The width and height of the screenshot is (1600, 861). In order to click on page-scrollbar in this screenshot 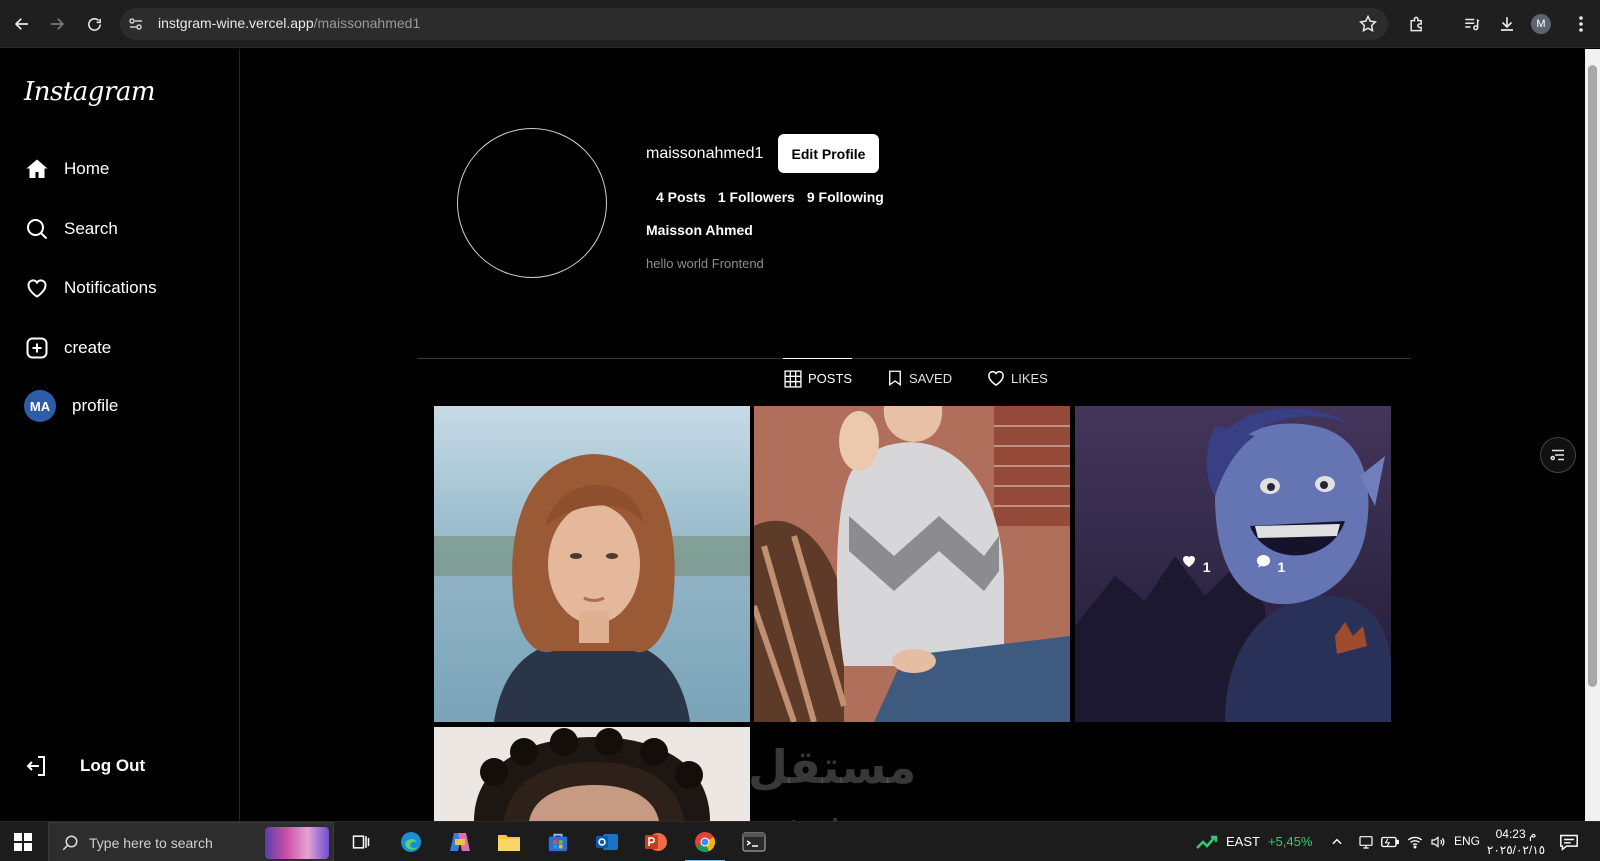, I will do `click(1592, 435)`.